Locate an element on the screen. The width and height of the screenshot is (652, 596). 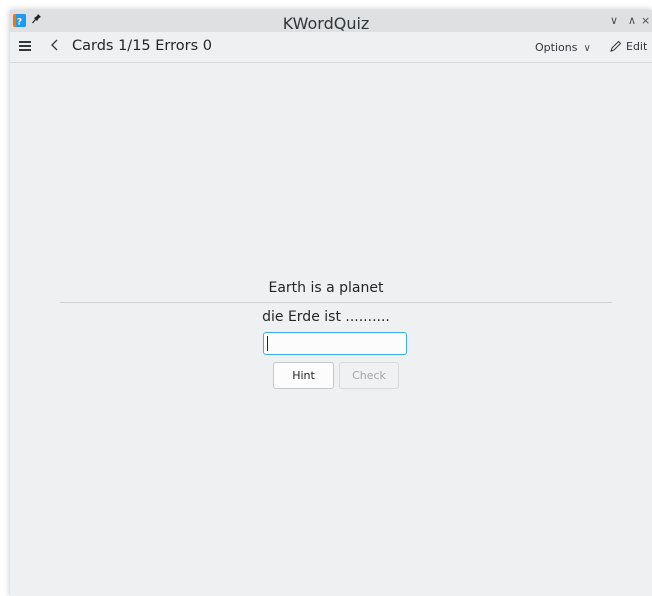
close-button: × is located at coordinates (646, 21).